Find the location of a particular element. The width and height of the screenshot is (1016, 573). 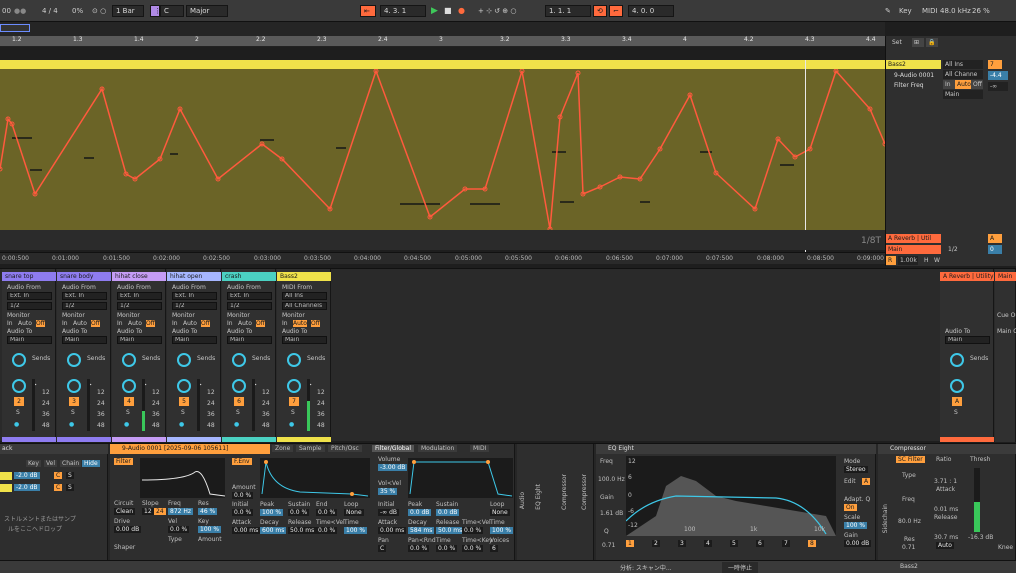

eq-band-toggle: 7 is located at coordinates (786, 543).